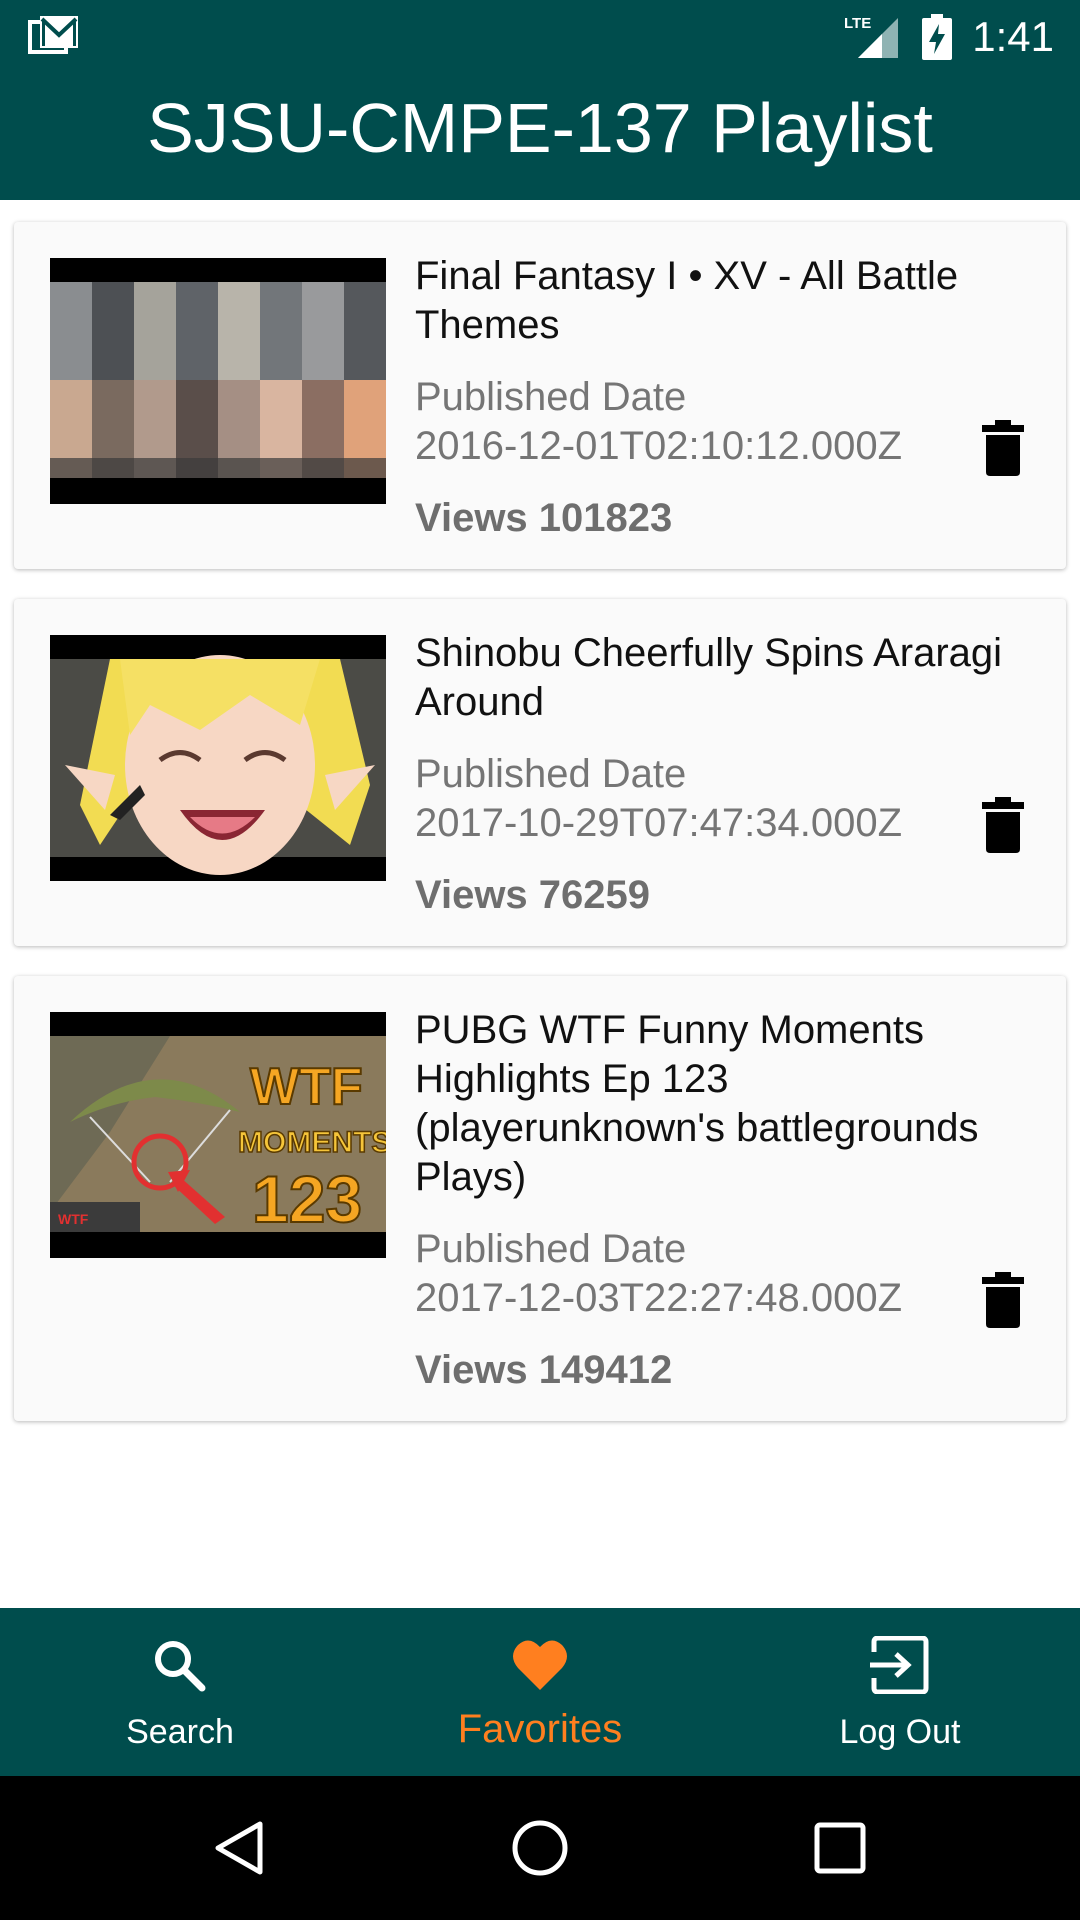  What do you see at coordinates (544, 518) in the screenshot?
I see `view-count: Views 101823` at bounding box center [544, 518].